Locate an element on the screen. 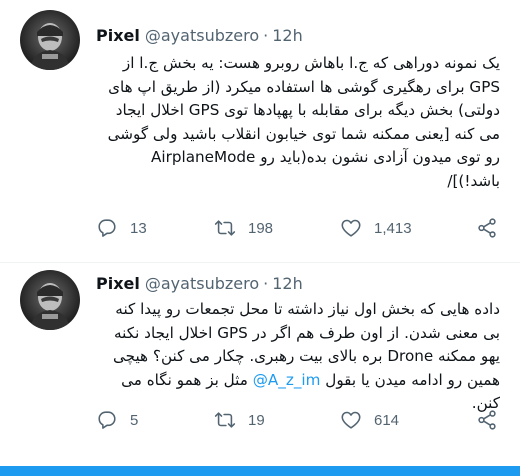 Image resolution: width=520 pixels, height=476 pixels. retweet-button: 19 is located at coordinates (239, 420).